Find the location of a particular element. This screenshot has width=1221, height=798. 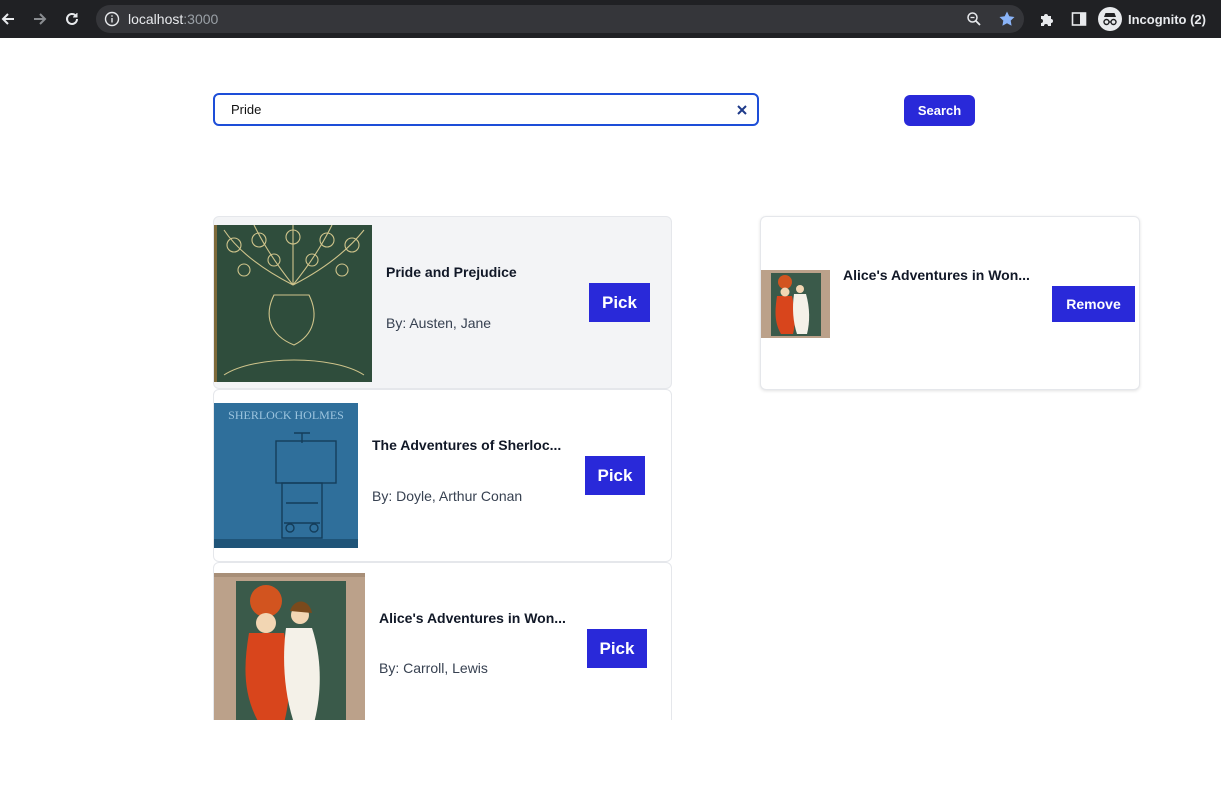

remove-button: Remove is located at coordinates (1093, 304).